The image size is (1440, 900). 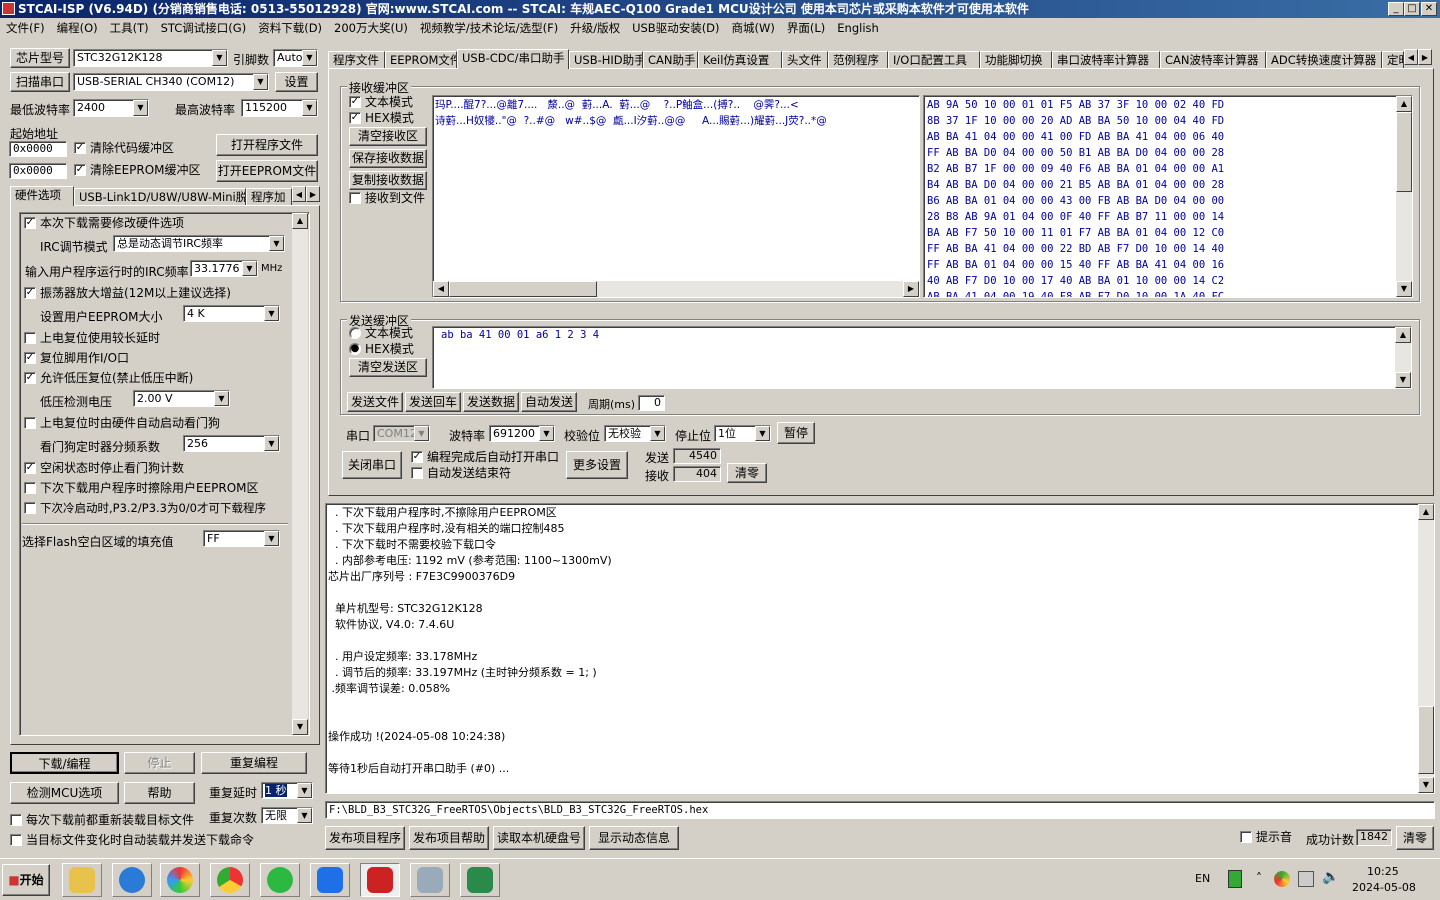 I want to click on lvd-select: 2.00 V ▼, so click(x=181, y=398).